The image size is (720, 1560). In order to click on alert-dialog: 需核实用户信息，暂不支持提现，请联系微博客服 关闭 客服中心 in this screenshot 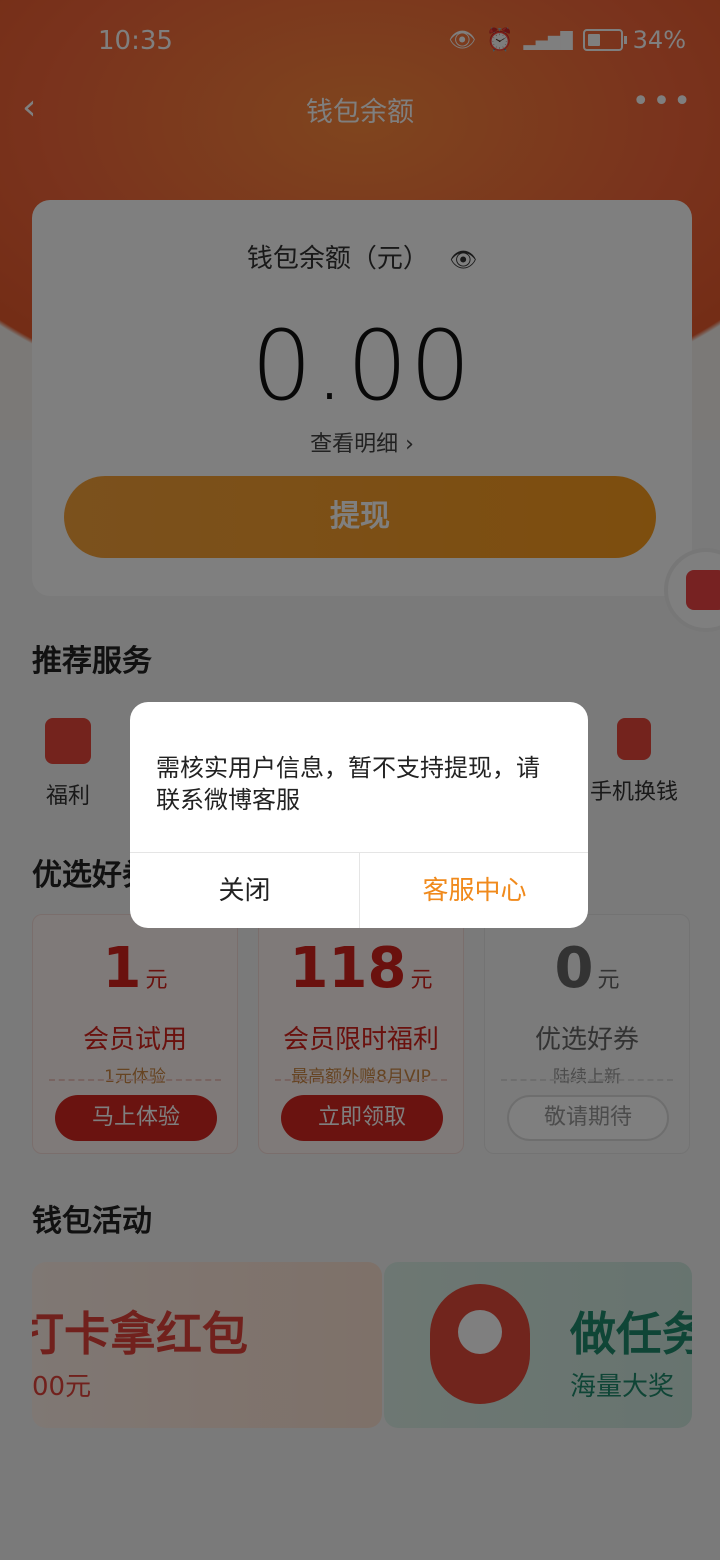, I will do `click(359, 815)`.